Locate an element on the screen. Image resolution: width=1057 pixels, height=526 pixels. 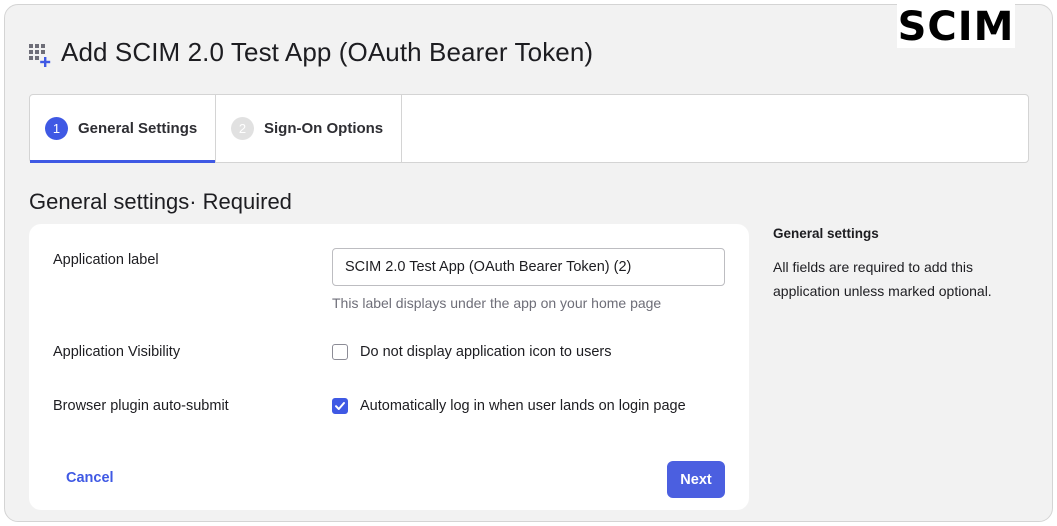
tab-label: General Settings is located at coordinates (138, 128).